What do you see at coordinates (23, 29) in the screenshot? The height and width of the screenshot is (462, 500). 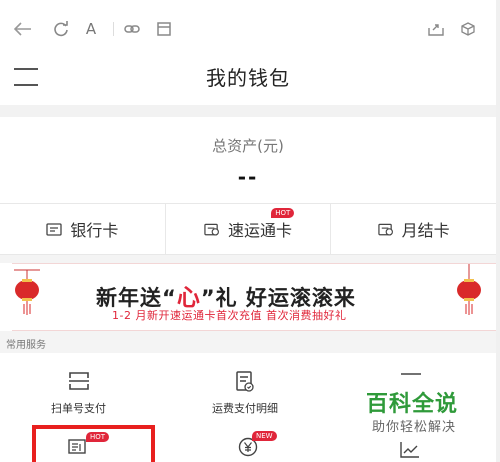 I see `back-arrow-icon` at bounding box center [23, 29].